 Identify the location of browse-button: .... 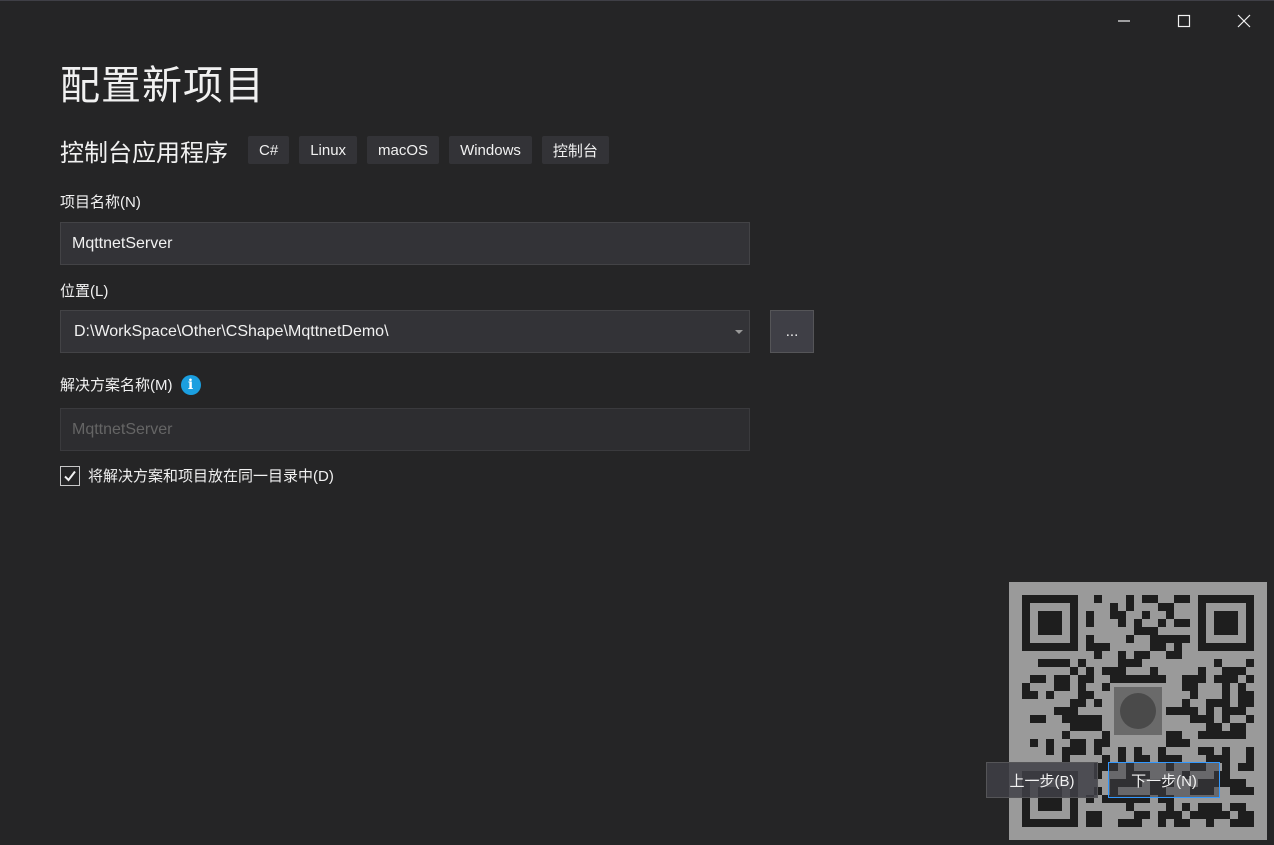
(792, 331).